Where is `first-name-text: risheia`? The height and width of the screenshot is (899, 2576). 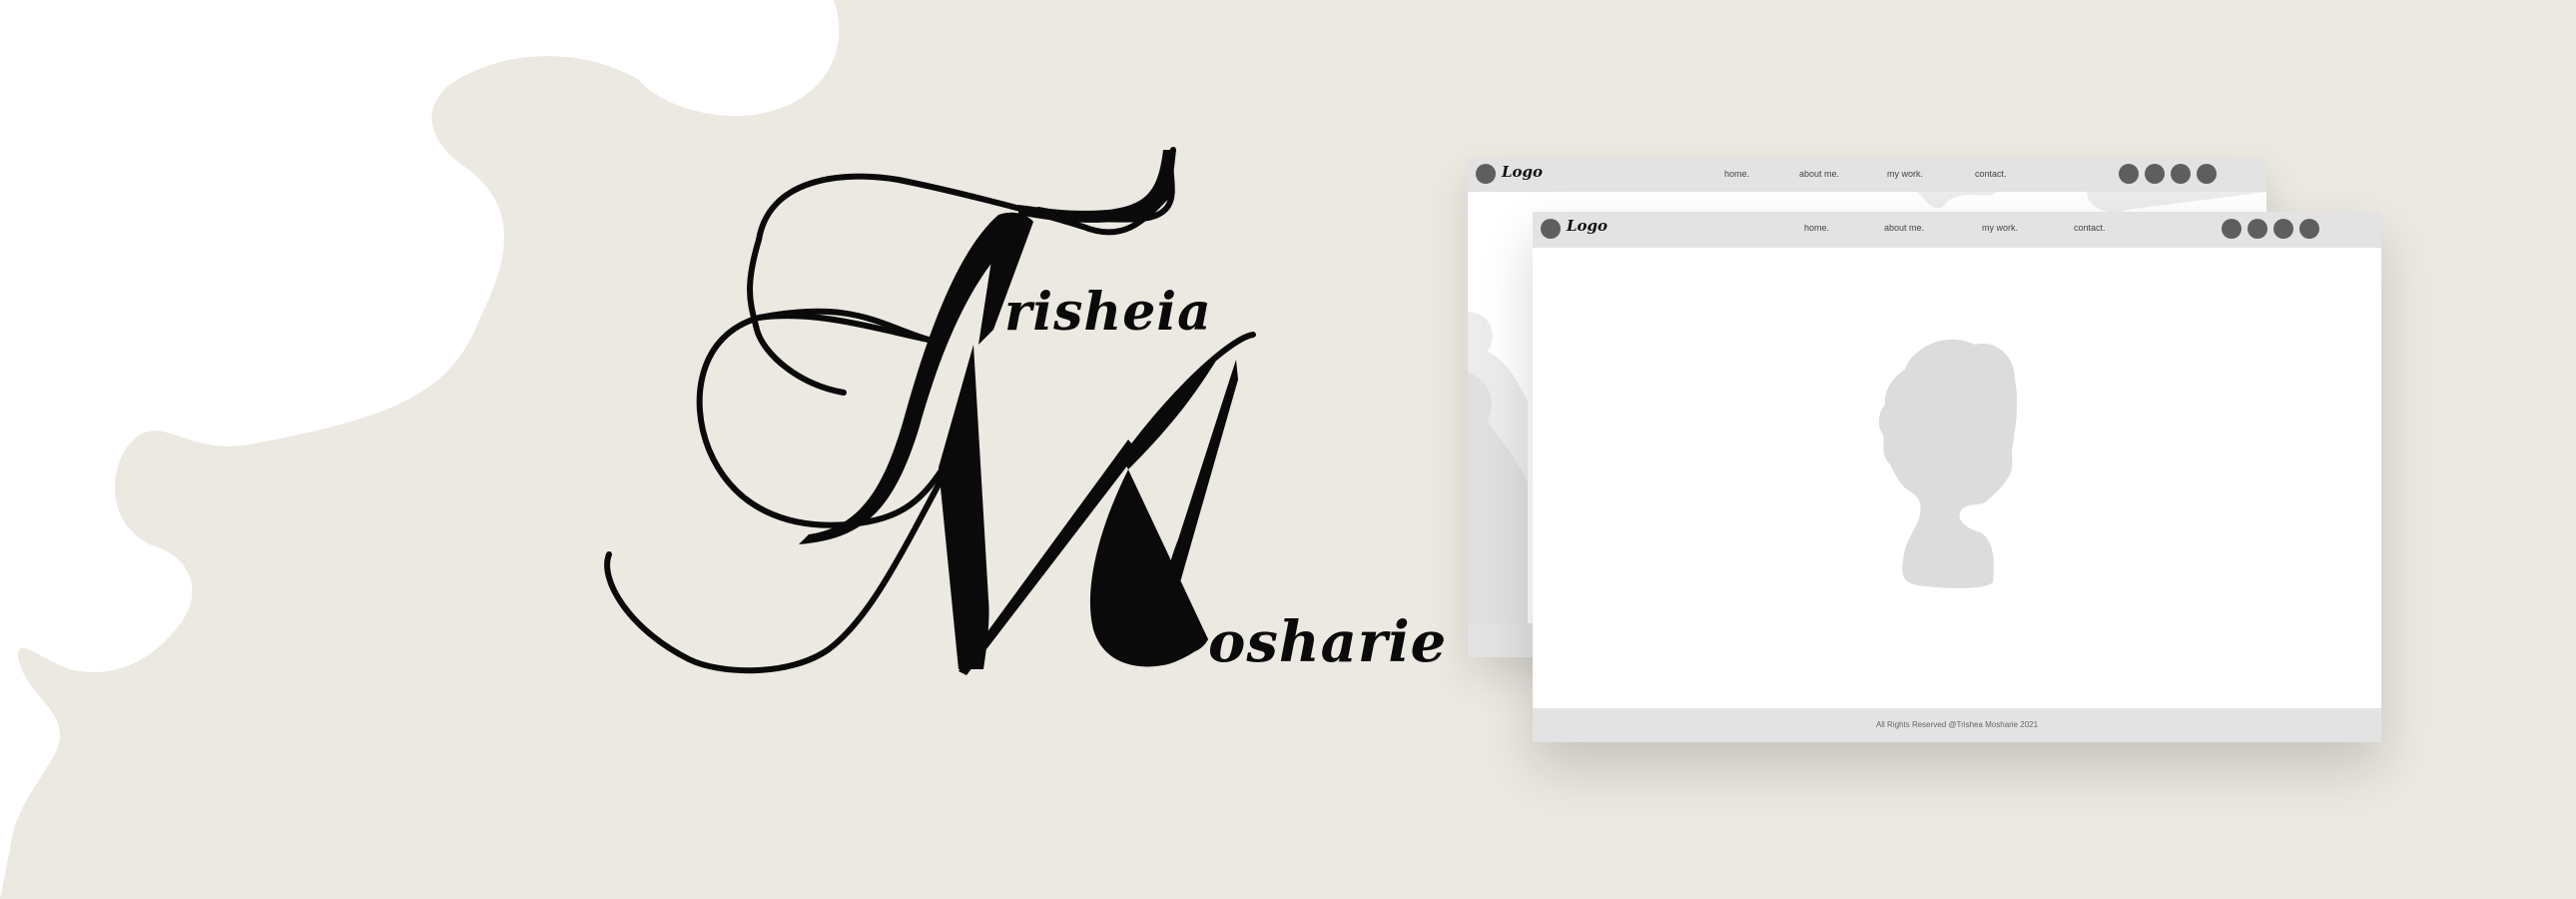 first-name-text: risheia is located at coordinates (1108, 312).